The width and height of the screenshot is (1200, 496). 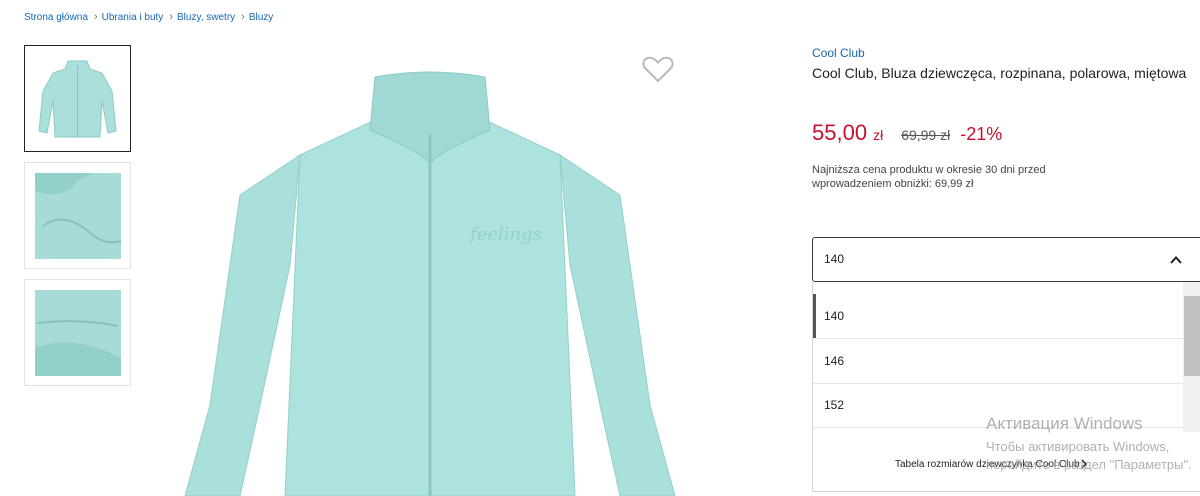 What do you see at coordinates (1176, 260) in the screenshot?
I see `chevron-up-icon` at bounding box center [1176, 260].